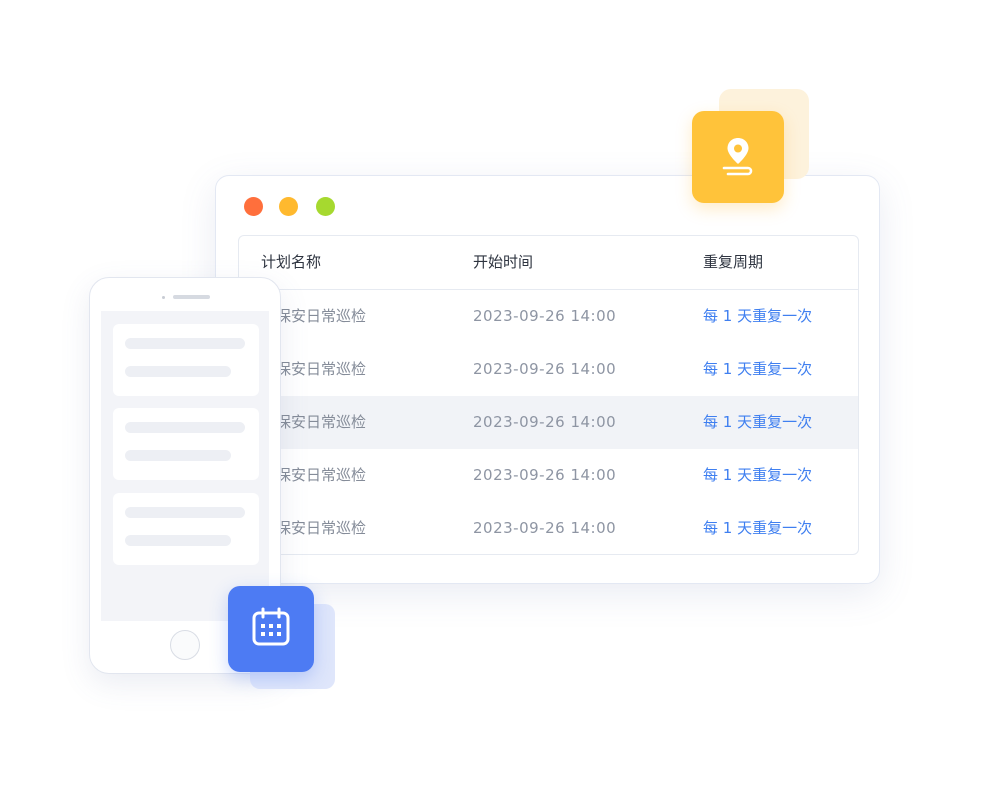 This screenshot has width=994, height=785. I want to click on table-row-highlighted: 业保安日常巡检 2023-09-26 14:00 每 1 天重复一次, so click(548, 422).